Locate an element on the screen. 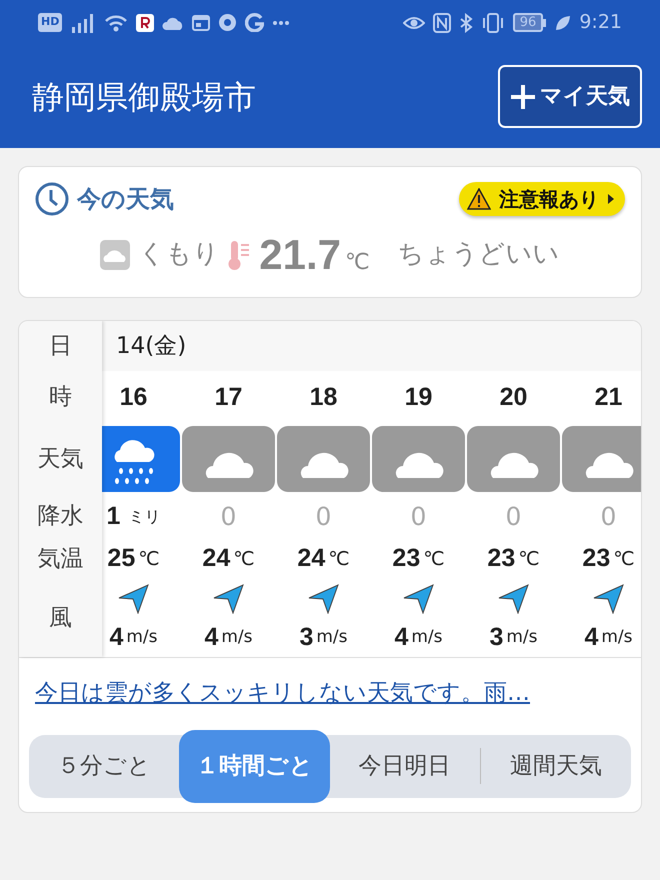 The width and height of the screenshot is (660, 880). row-label: 日 is located at coordinates (60, 346).